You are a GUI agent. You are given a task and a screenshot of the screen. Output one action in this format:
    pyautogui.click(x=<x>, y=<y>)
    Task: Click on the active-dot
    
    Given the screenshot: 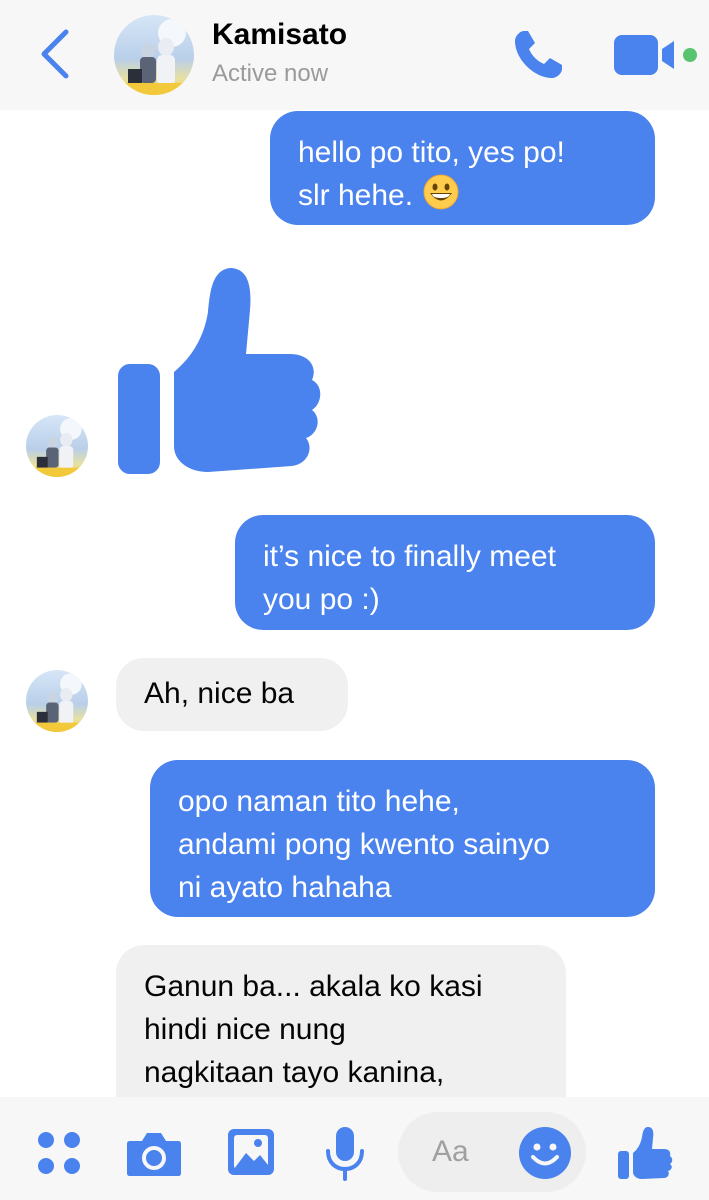 What is the action you would take?
    pyautogui.click(x=690, y=55)
    